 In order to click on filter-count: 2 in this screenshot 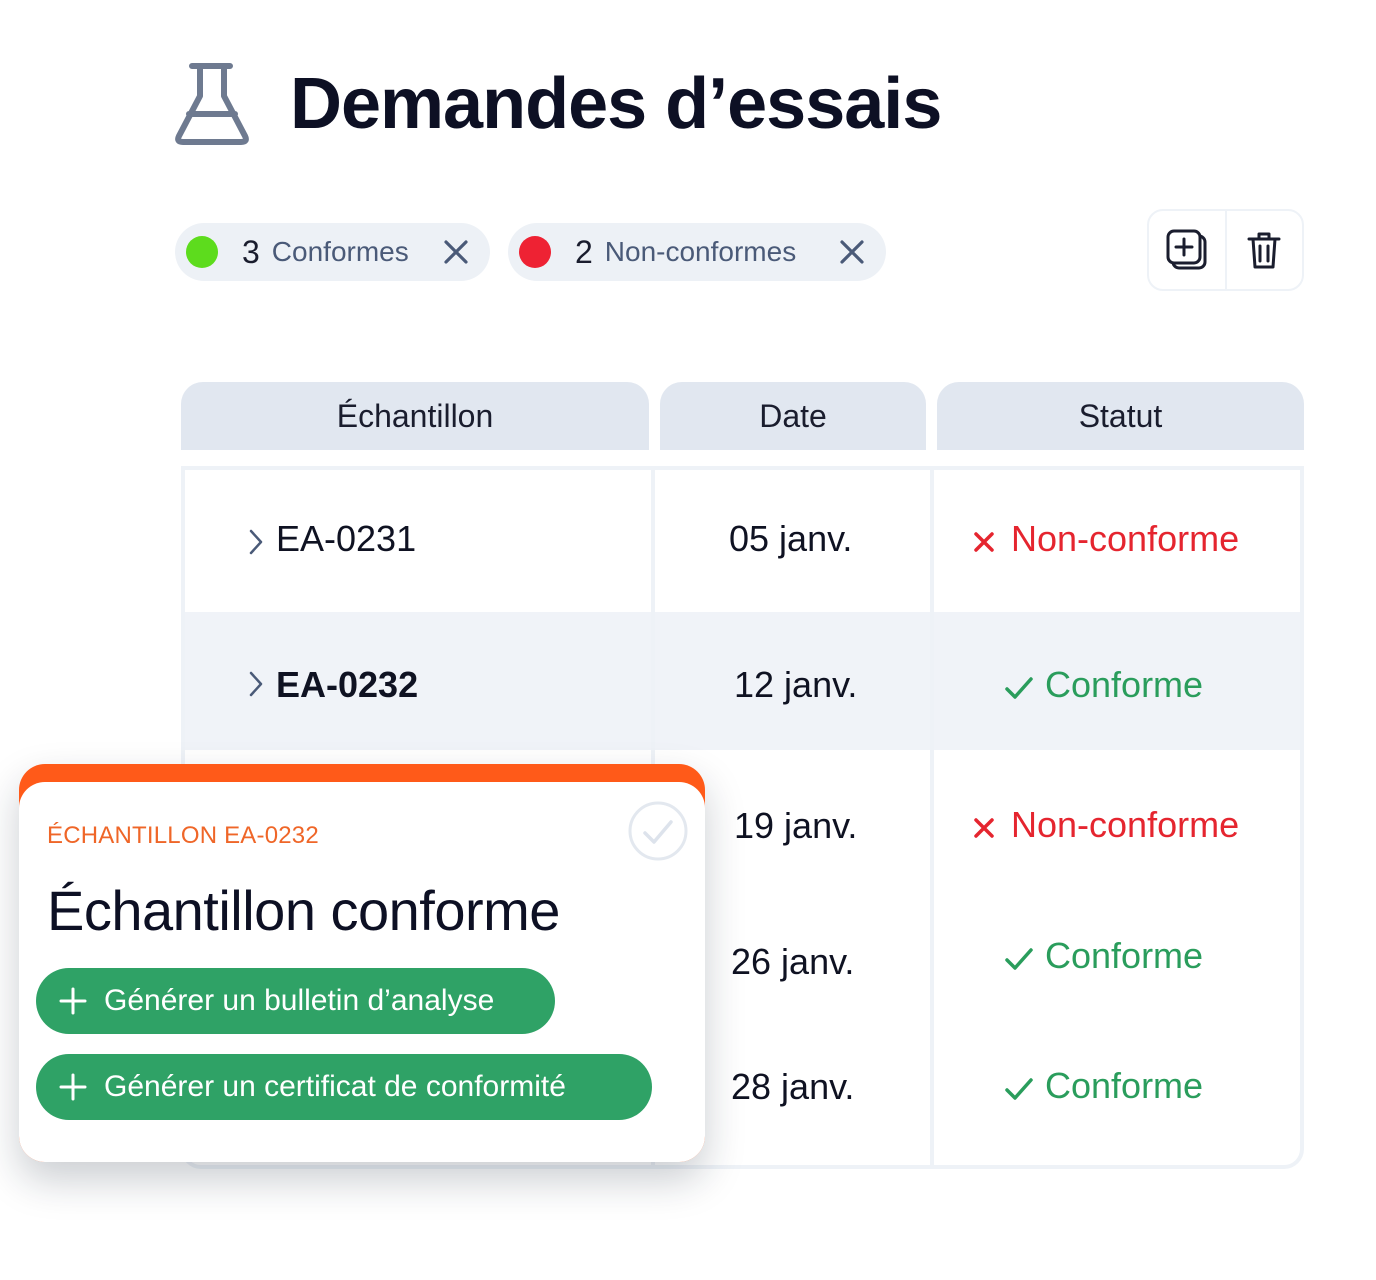, I will do `click(584, 251)`.